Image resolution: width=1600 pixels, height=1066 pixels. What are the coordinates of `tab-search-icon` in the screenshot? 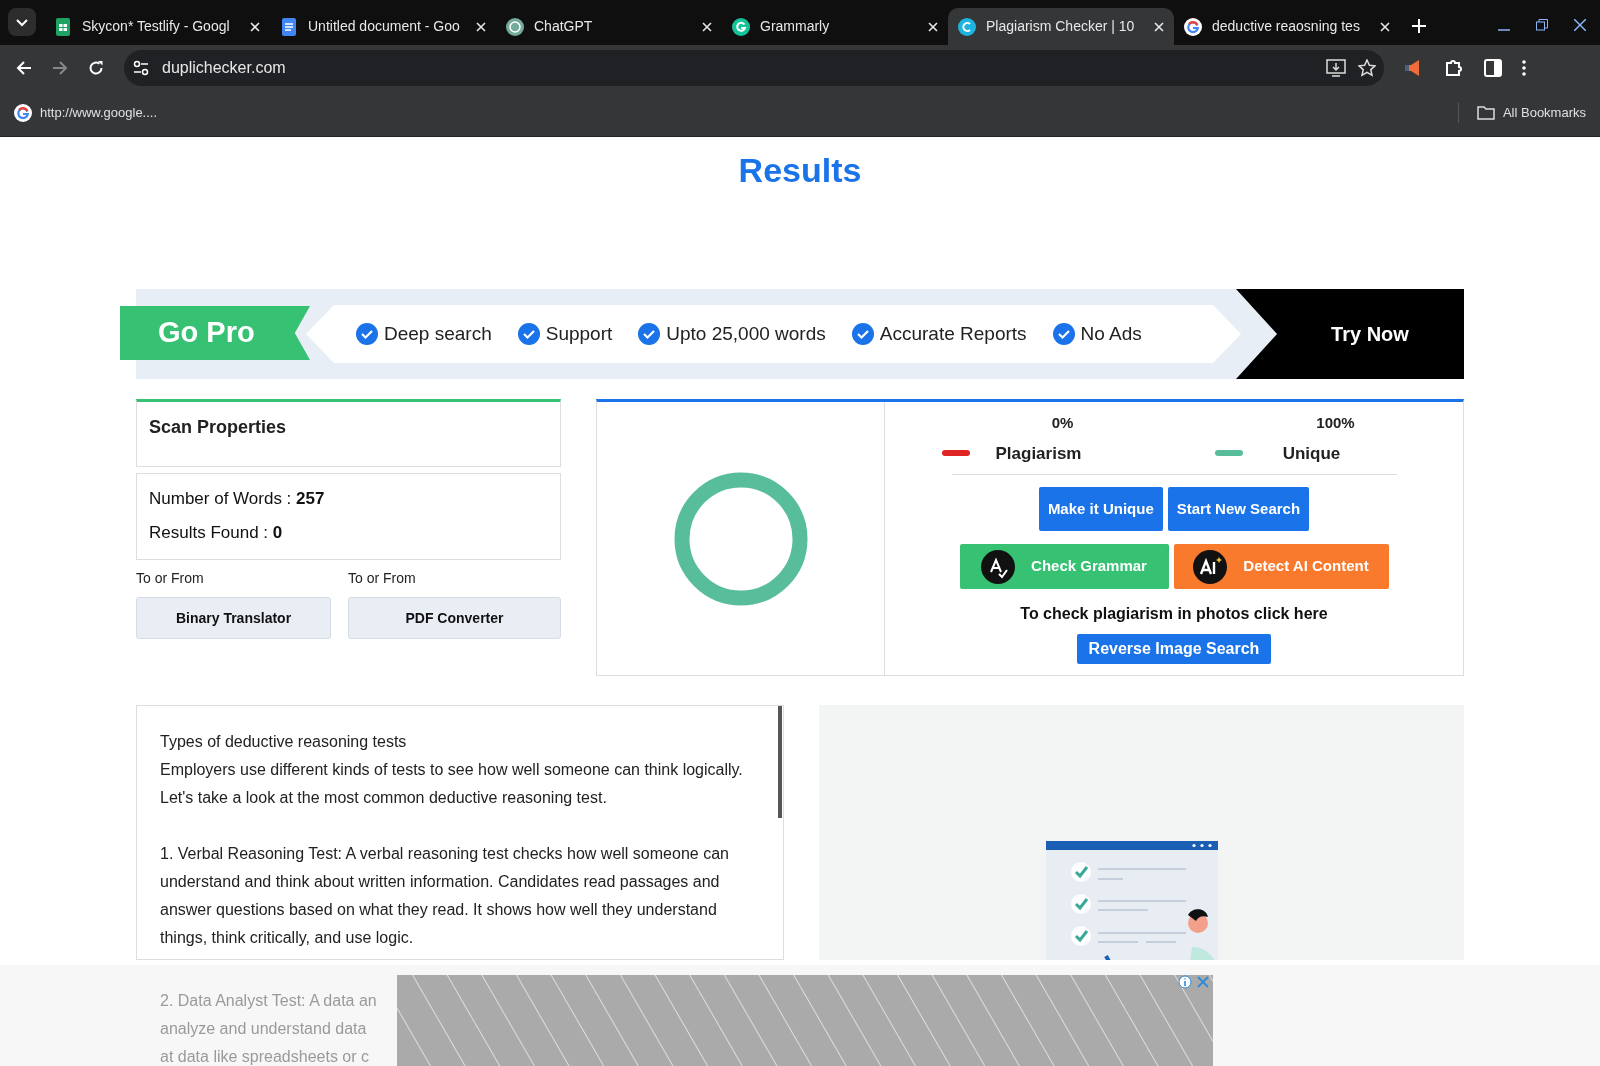 It's located at (22, 22).